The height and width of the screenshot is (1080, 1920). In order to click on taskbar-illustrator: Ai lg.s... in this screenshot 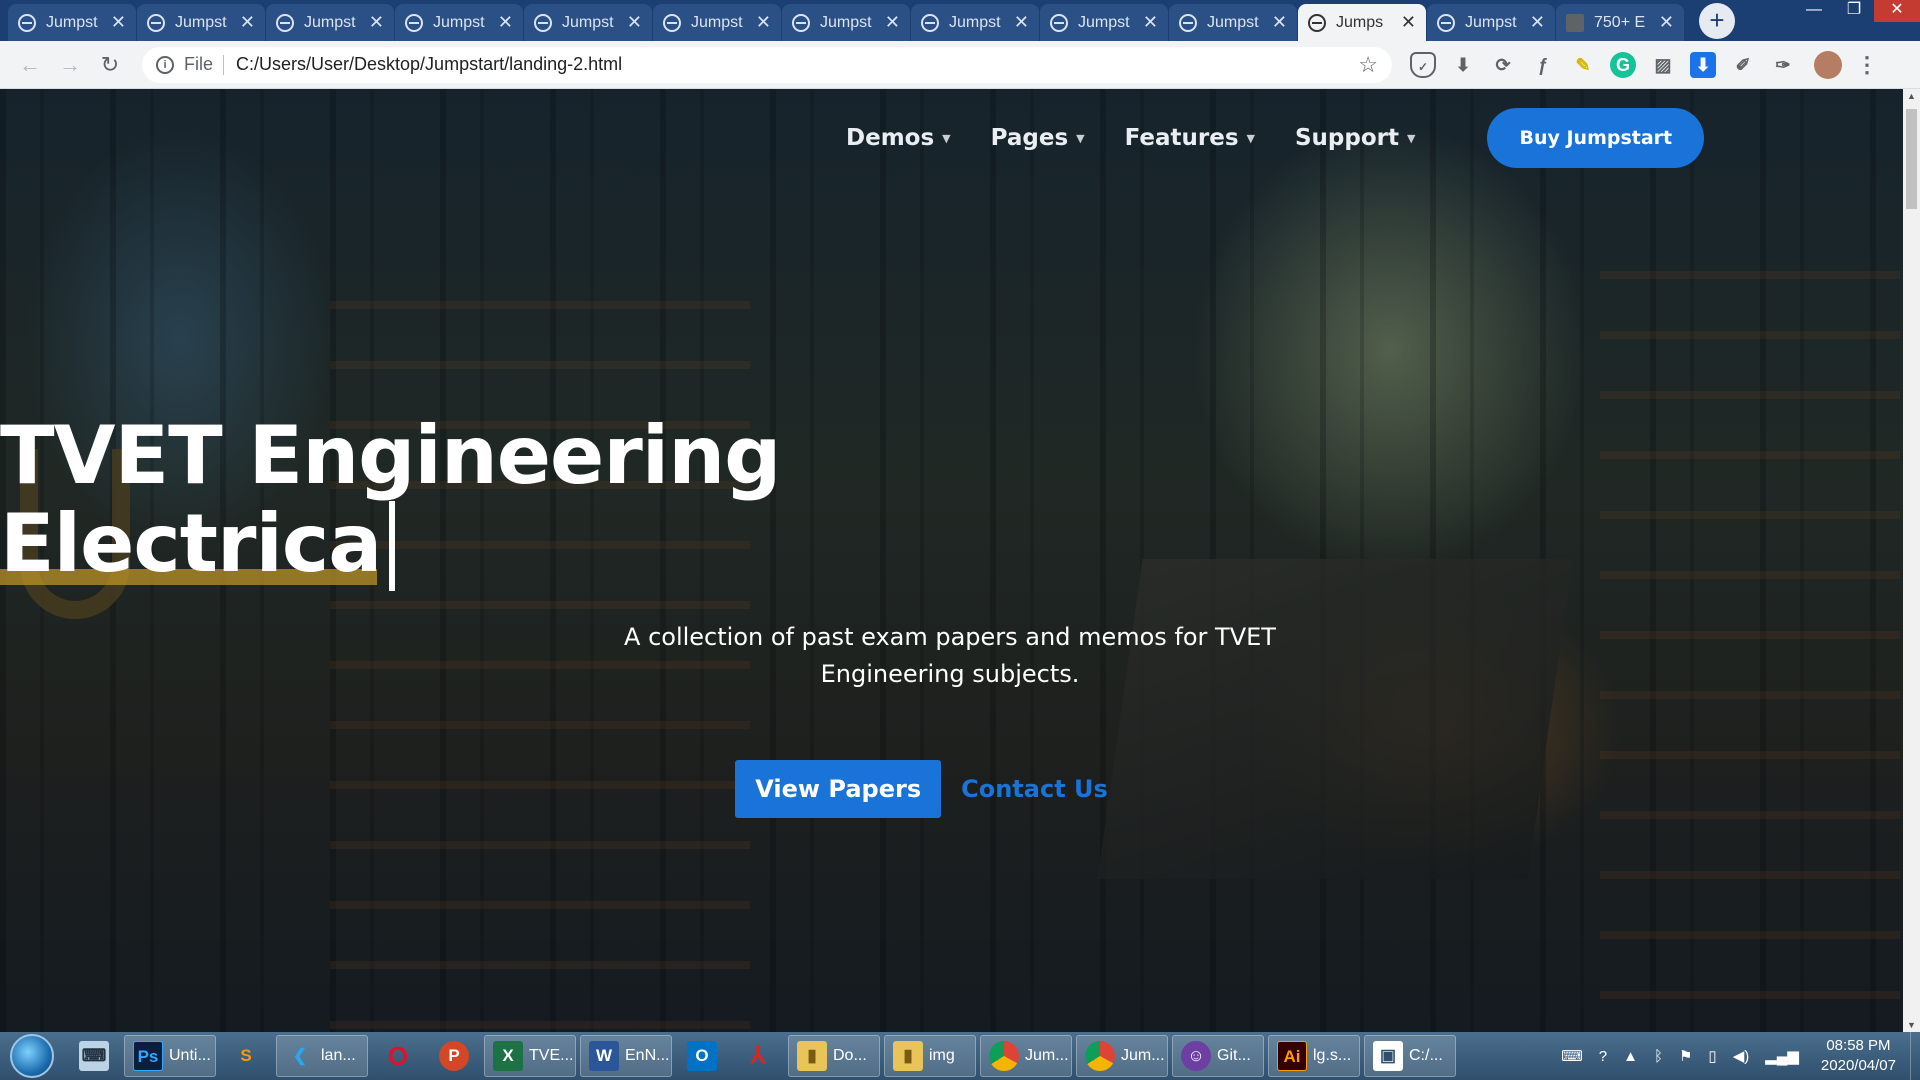, I will do `click(1314, 1056)`.